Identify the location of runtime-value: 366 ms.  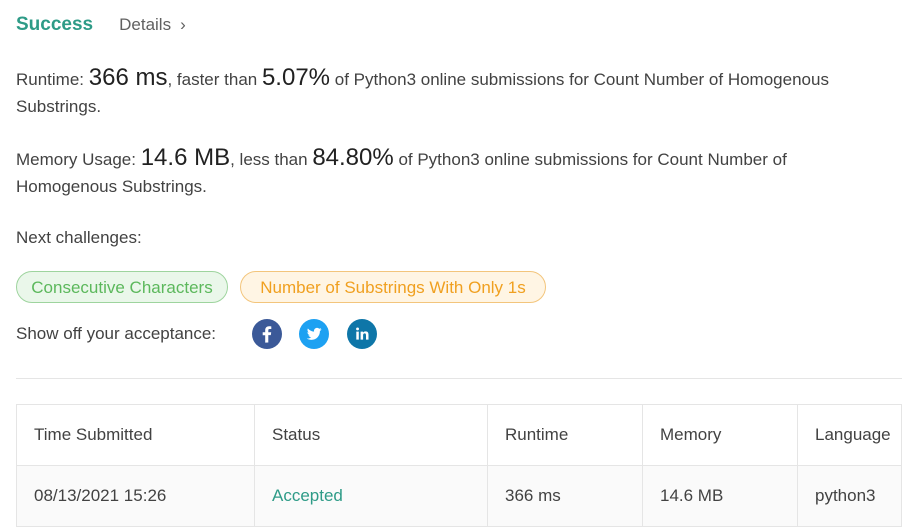
(128, 77).